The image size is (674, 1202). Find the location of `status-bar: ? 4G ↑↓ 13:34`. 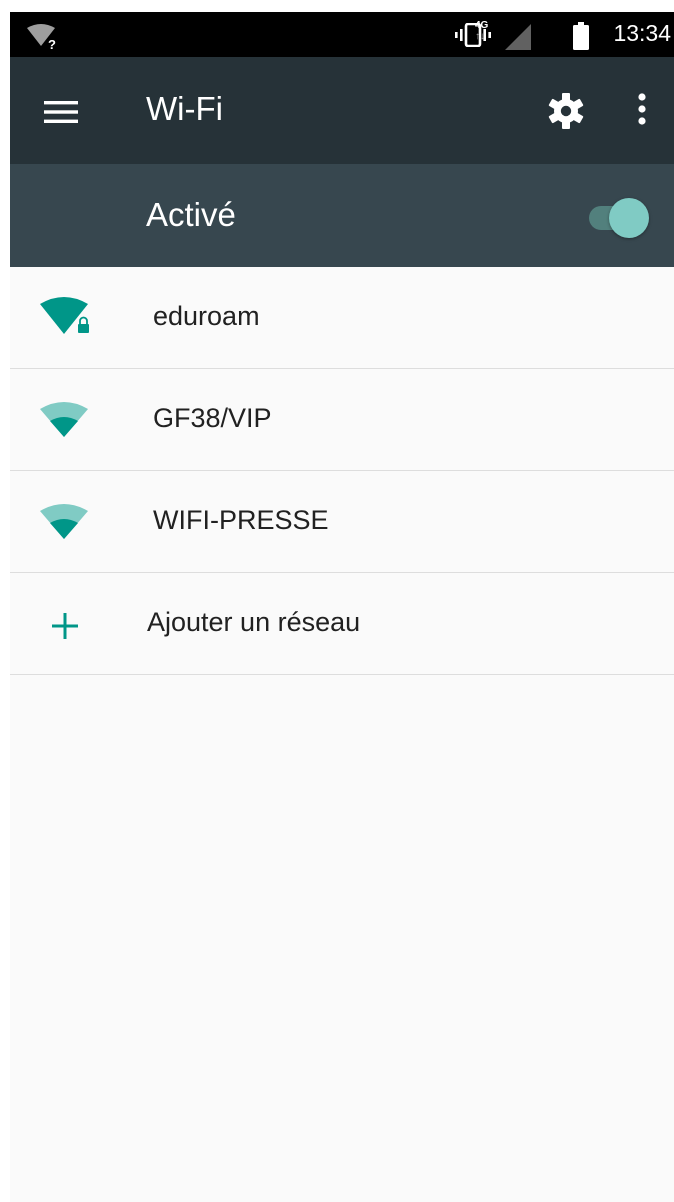

status-bar: ? 4G ↑↓ 13:34 is located at coordinates (342, 34).